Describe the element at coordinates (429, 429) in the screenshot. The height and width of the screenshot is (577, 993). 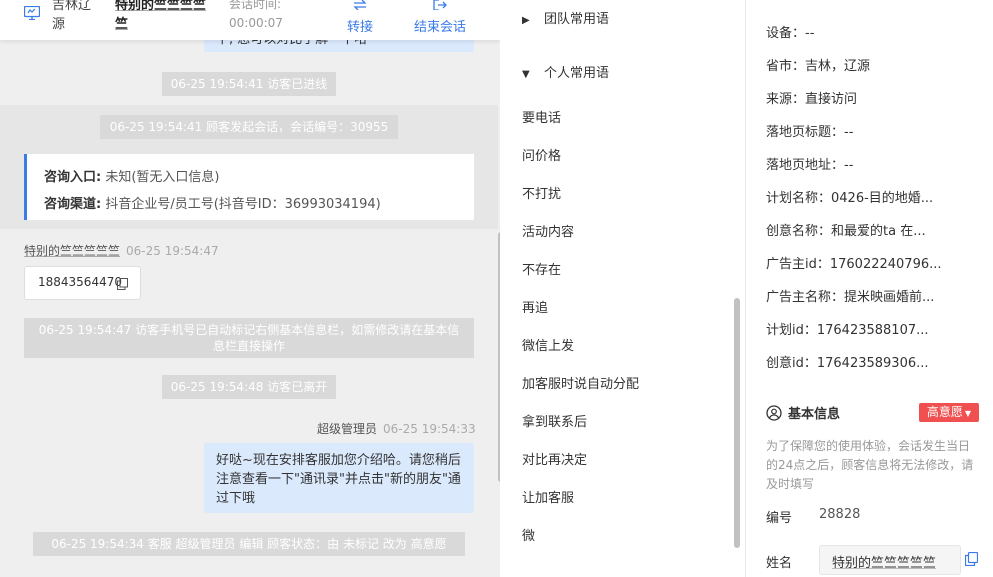
I see `agent-message-time: 06-25 19:54:33` at that location.